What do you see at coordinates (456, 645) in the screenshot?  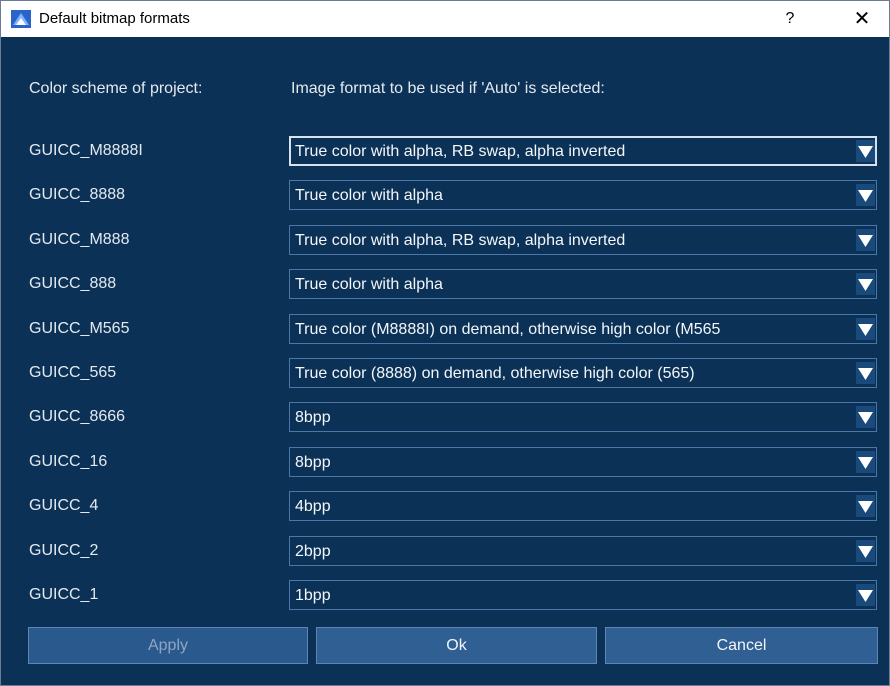 I see `ok-button: Ok` at bounding box center [456, 645].